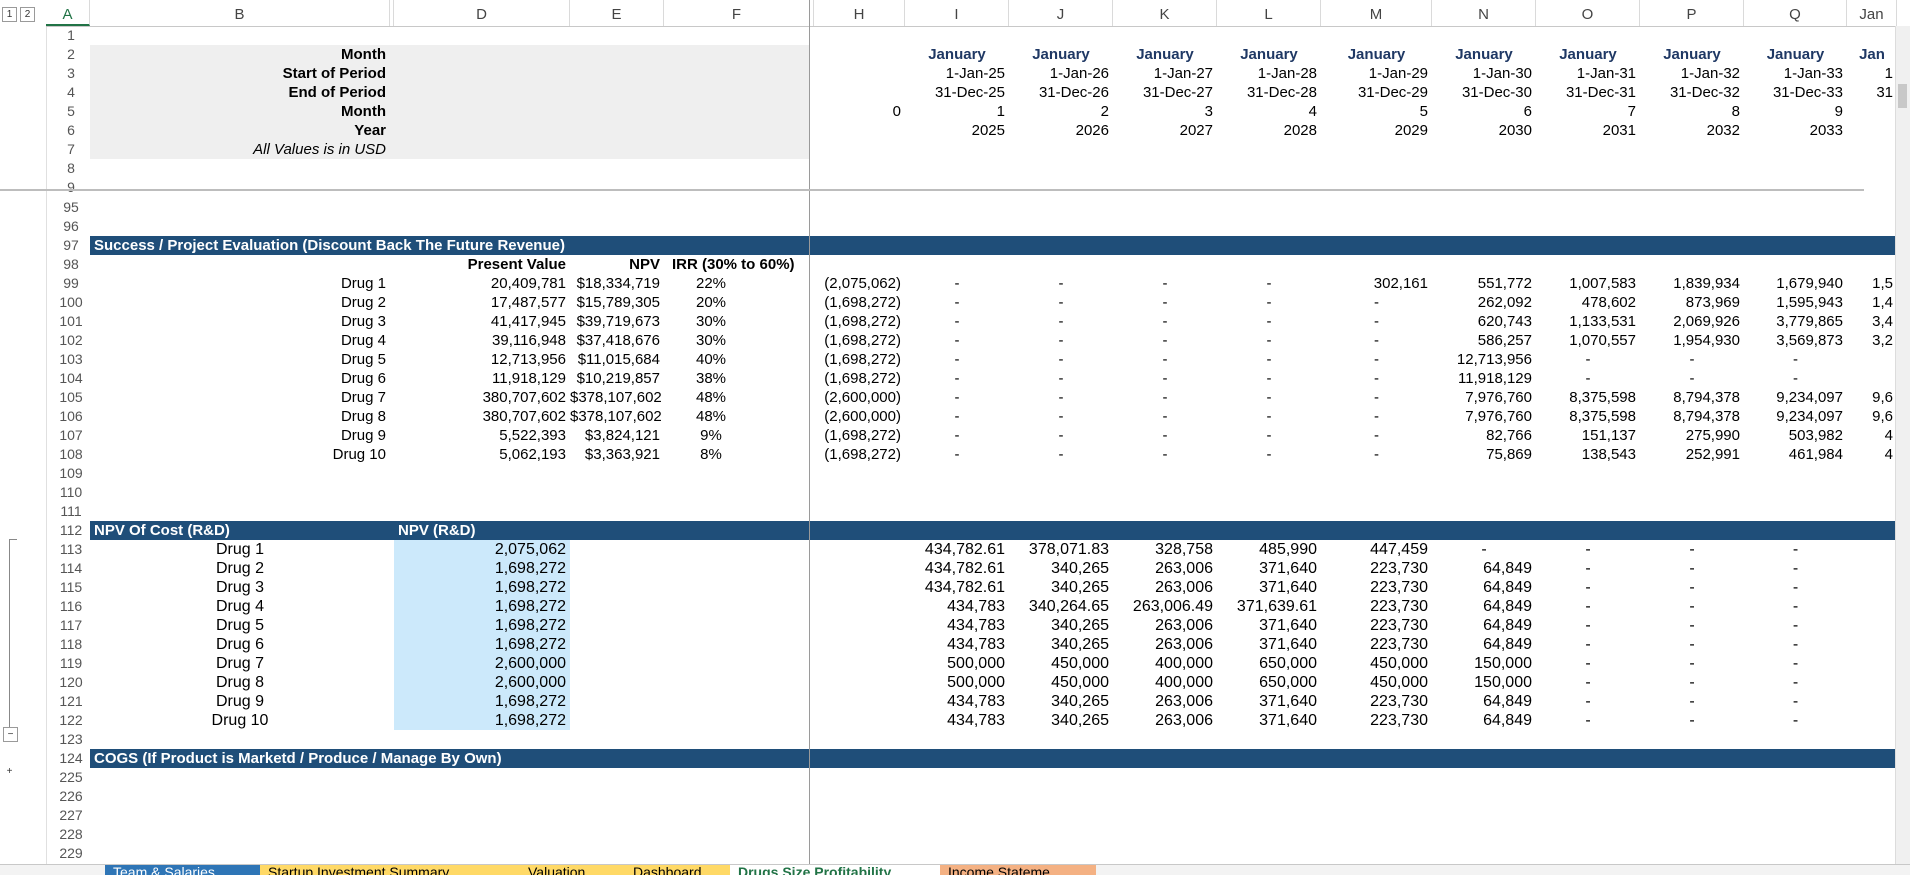 This screenshot has height=875, width=1910. I want to click on cell: 22%, so click(711, 283).